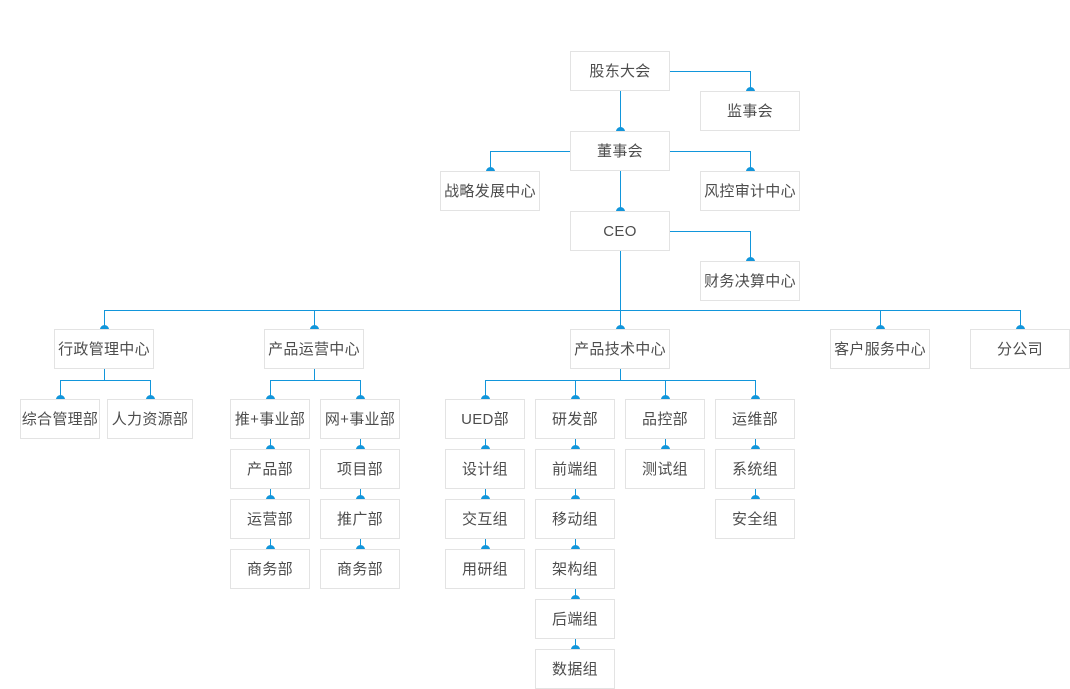 The height and width of the screenshot is (689, 1070). I want to click on node-product-technology-center: 产品技术中心, so click(620, 349).